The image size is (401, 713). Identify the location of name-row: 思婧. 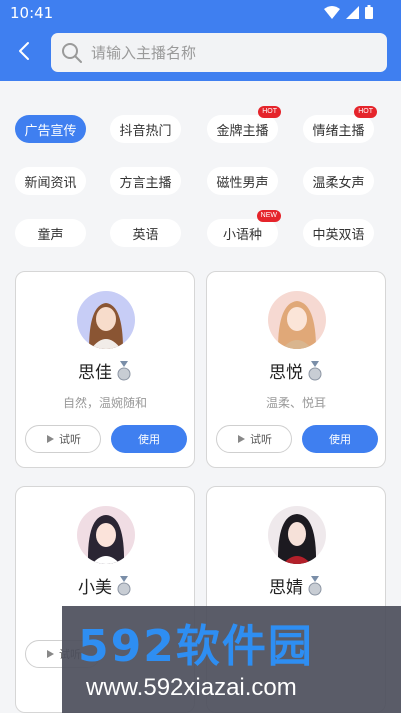
(296, 585).